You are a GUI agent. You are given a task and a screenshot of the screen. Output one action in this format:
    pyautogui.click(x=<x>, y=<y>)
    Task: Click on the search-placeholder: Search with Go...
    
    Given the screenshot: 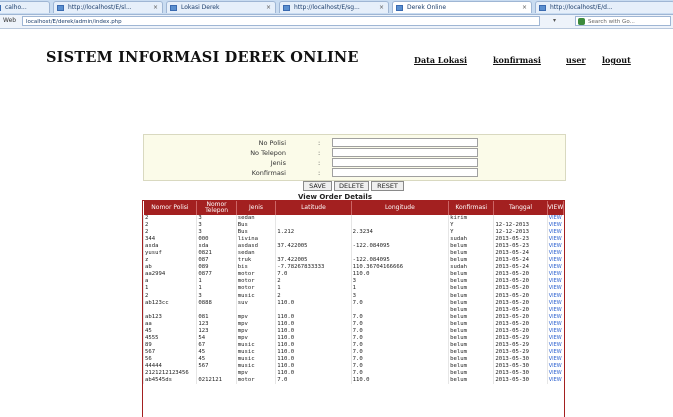 What is the action you would take?
    pyautogui.click(x=611, y=22)
    